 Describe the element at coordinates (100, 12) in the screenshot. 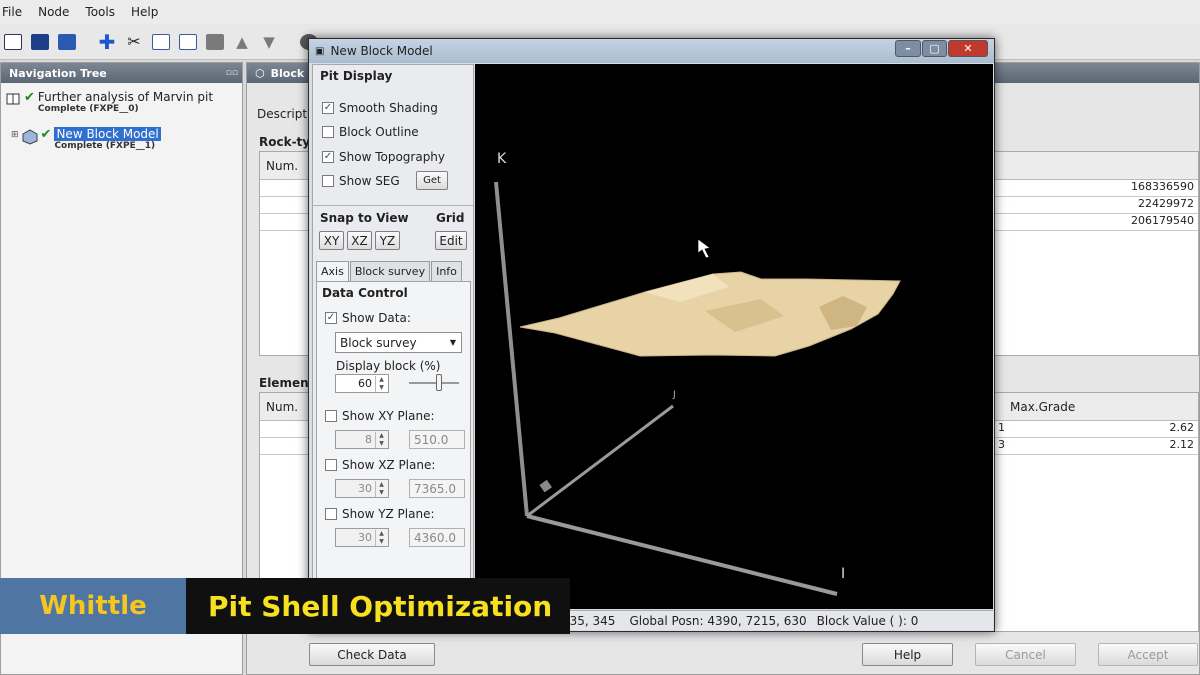

I see `menu-tools: Tools` at that location.